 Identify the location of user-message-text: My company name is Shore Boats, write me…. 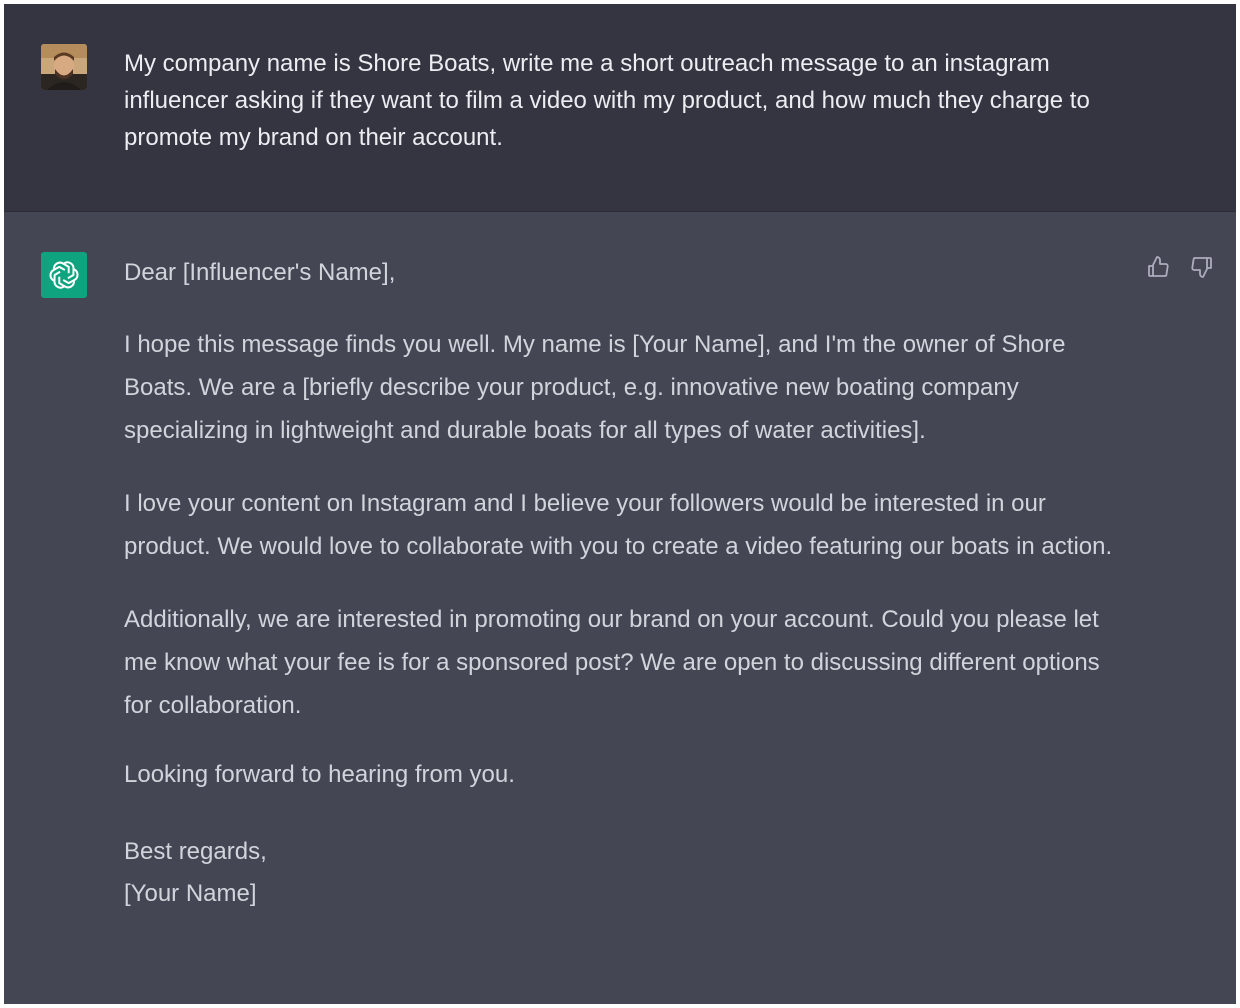
(607, 100).